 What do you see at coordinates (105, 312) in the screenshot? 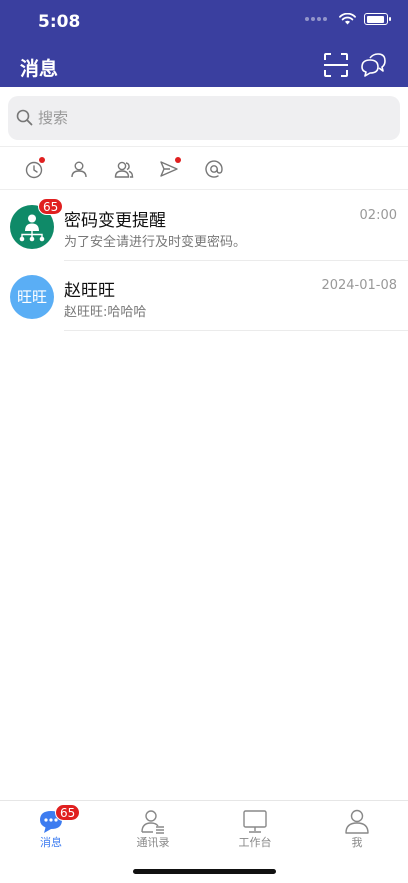
I see `conversation-preview: 赵旺旺:哈哈哈` at bounding box center [105, 312].